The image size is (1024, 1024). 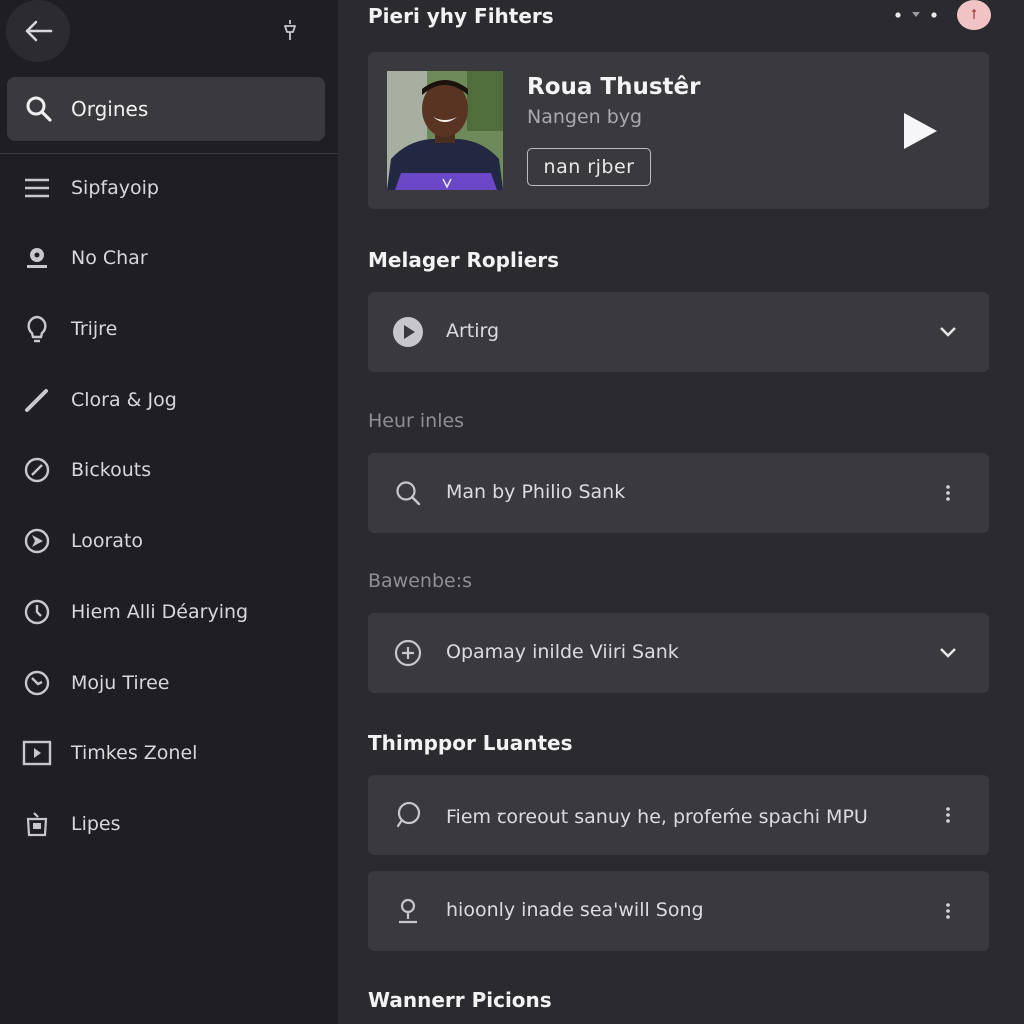 What do you see at coordinates (918, 15) in the screenshot?
I see `more-horizontal-icon` at bounding box center [918, 15].